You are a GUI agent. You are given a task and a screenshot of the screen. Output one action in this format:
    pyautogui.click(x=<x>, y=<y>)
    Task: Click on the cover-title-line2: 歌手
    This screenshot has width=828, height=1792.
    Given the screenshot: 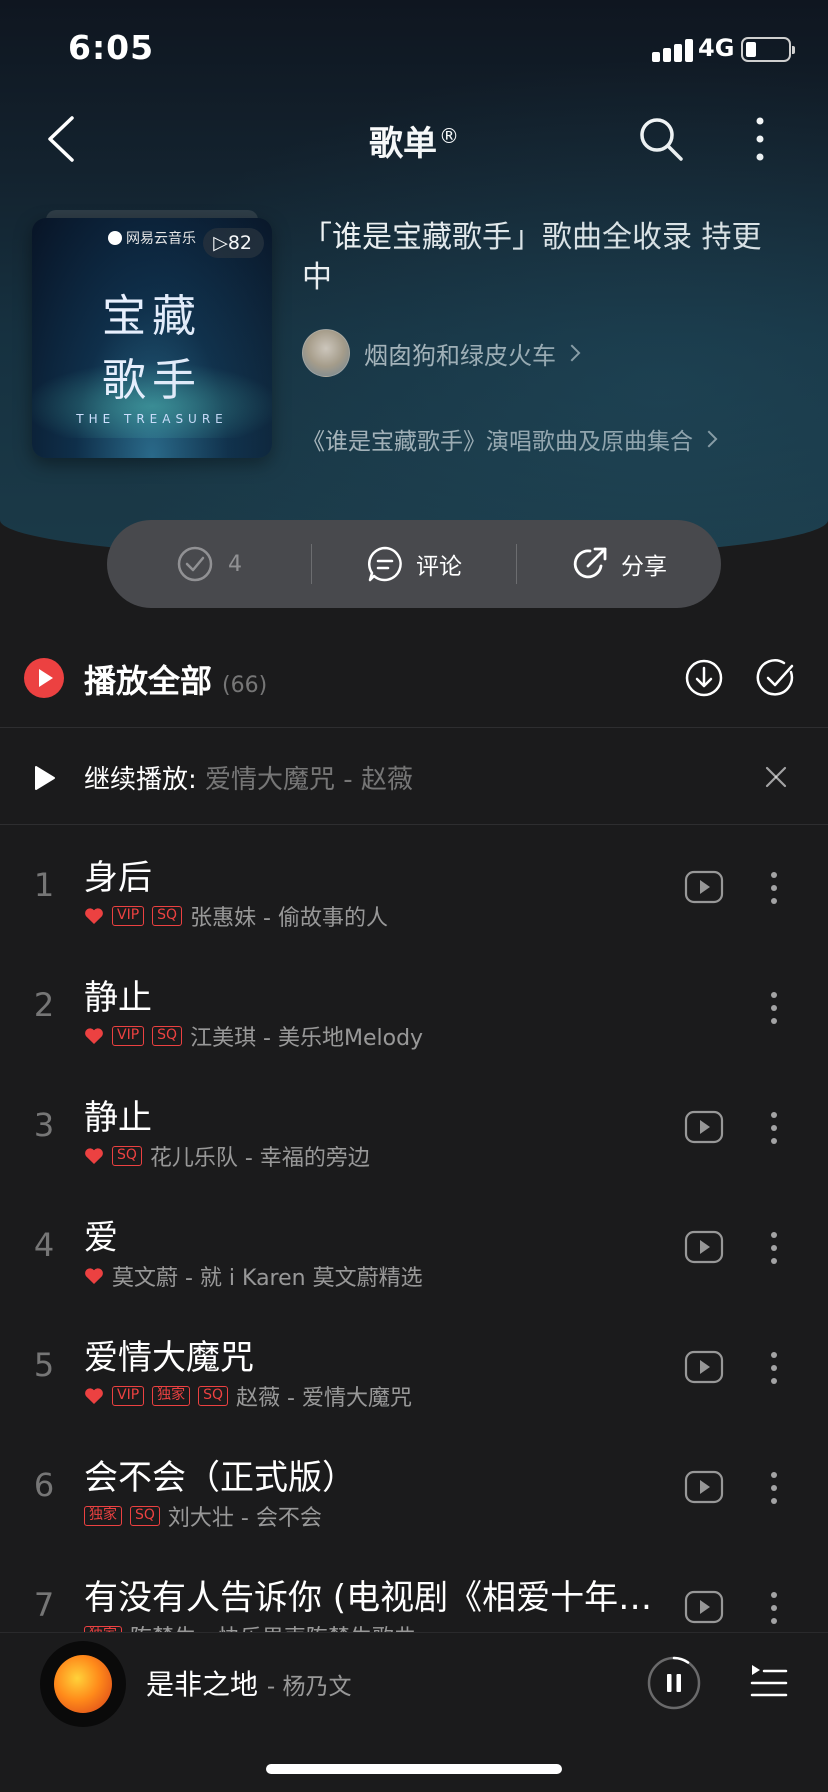 What is the action you would take?
    pyautogui.click(x=152, y=380)
    